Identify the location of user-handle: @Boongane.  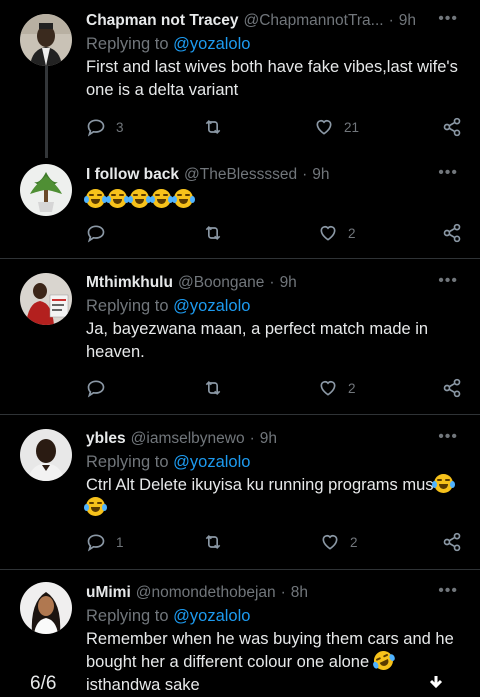
(221, 283).